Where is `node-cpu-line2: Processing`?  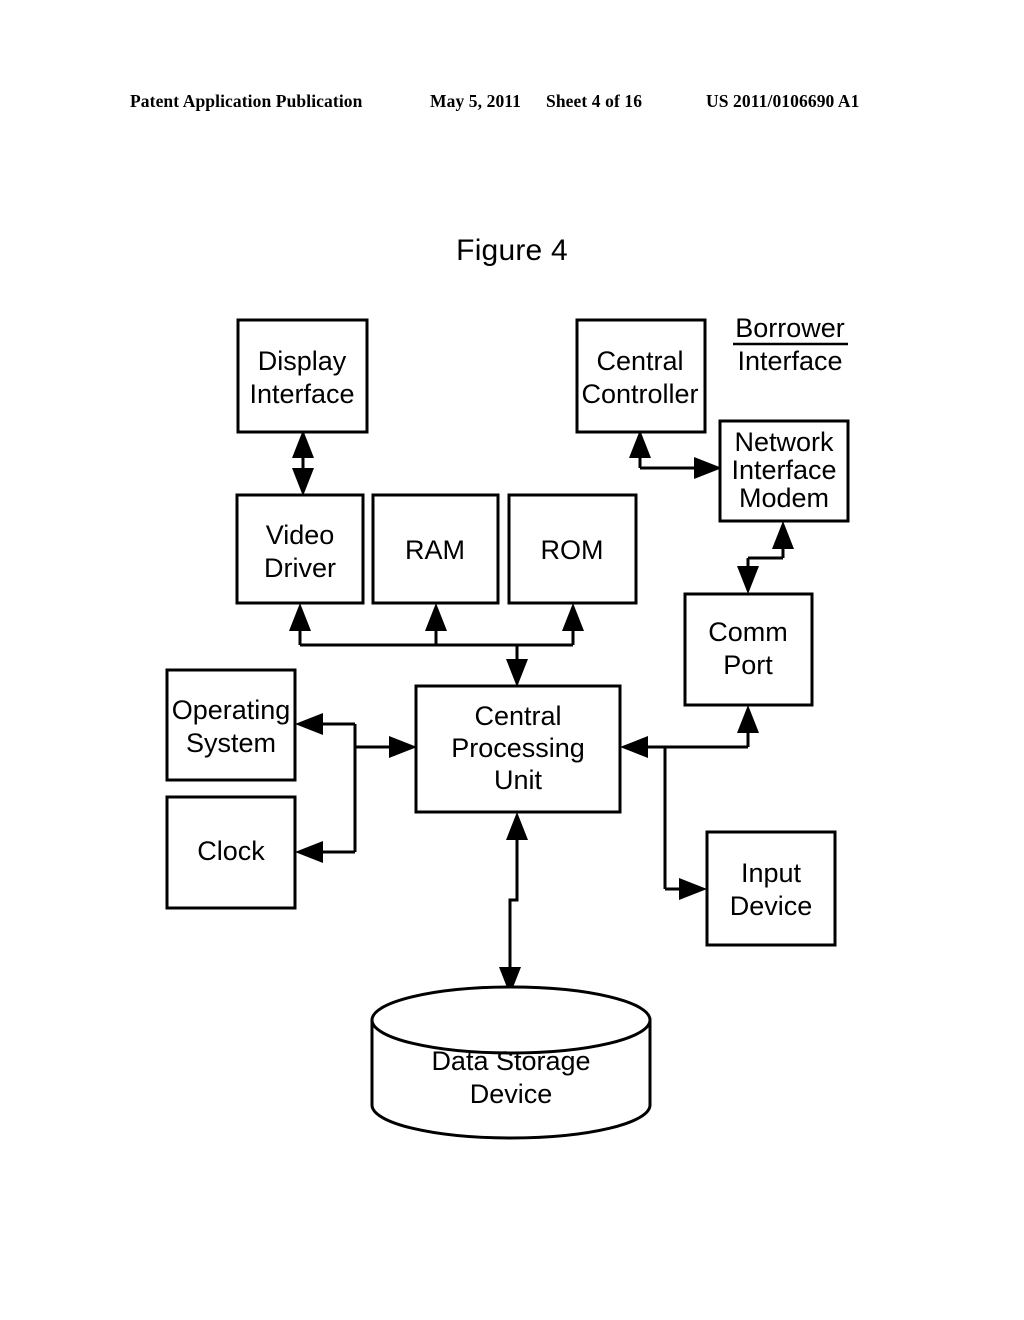 node-cpu-line2: Processing is located at coordinates (518, 748).